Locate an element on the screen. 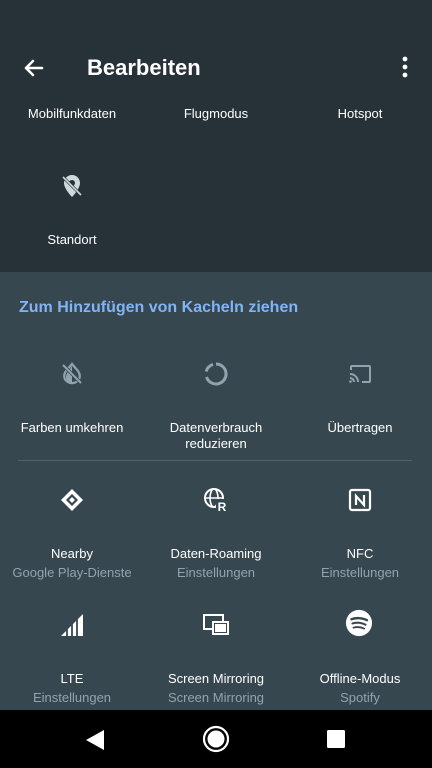 This screenshot has height=768, width=432. nav-recents-button is located at coordinates (336, 739).